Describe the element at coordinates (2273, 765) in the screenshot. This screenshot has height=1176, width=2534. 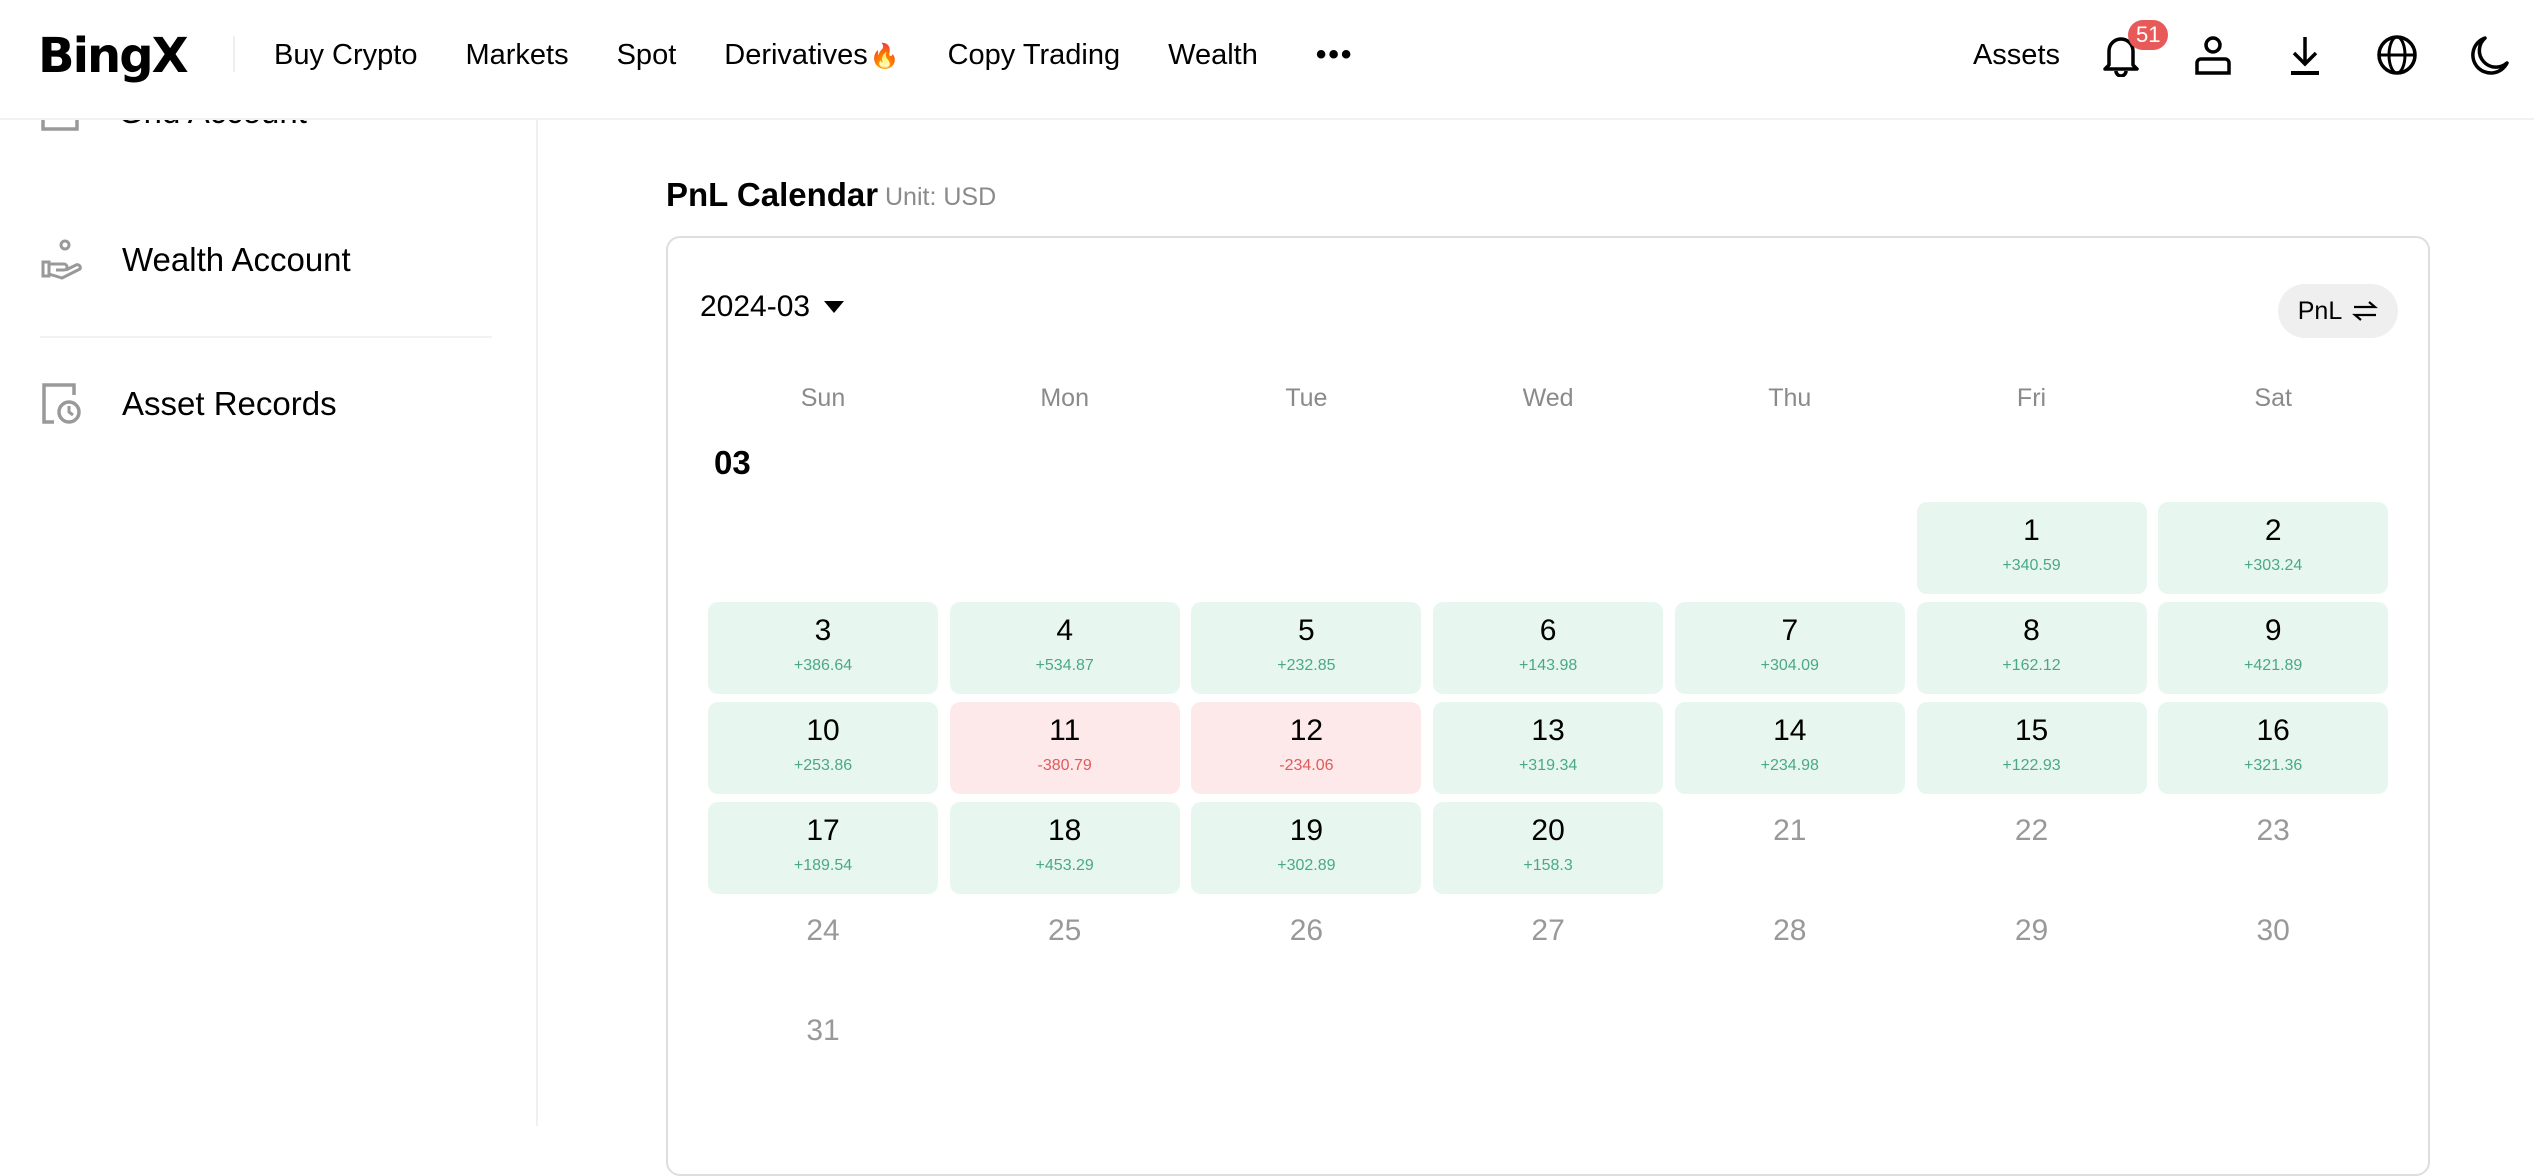
I see `day-pnl-value: +321.36` at that location.